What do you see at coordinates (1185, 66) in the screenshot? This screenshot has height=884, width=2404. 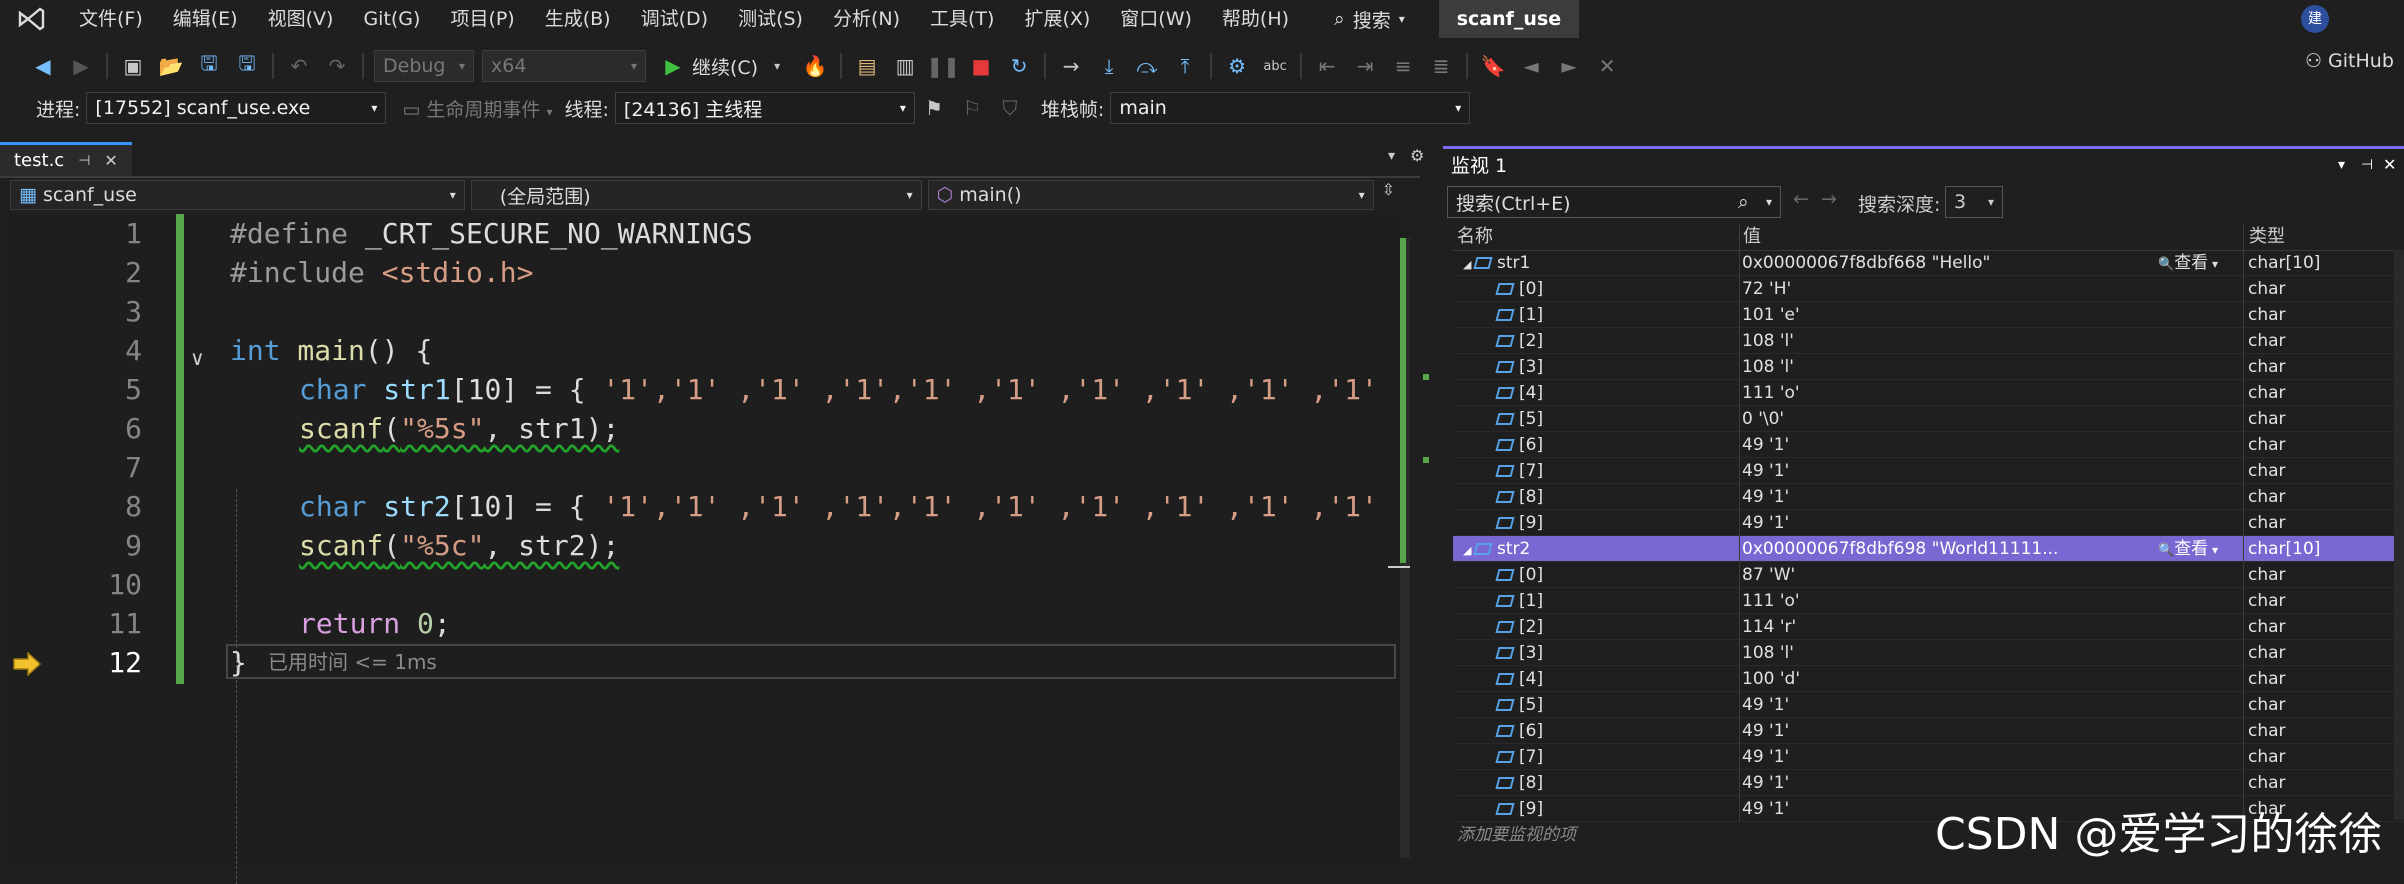 I see `step-out-icon: ⤒` at bounding box center [1185, 66].